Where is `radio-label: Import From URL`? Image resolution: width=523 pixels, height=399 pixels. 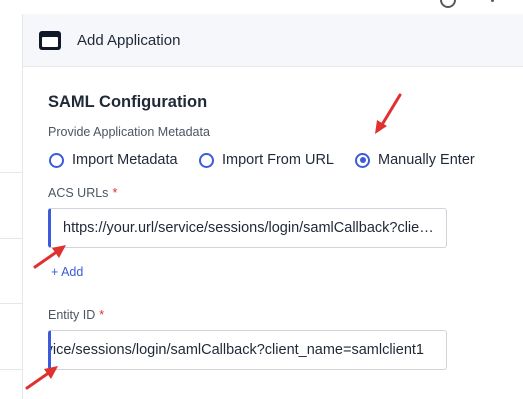 radio-label: Import From URL is located at coordinates (278, 160).